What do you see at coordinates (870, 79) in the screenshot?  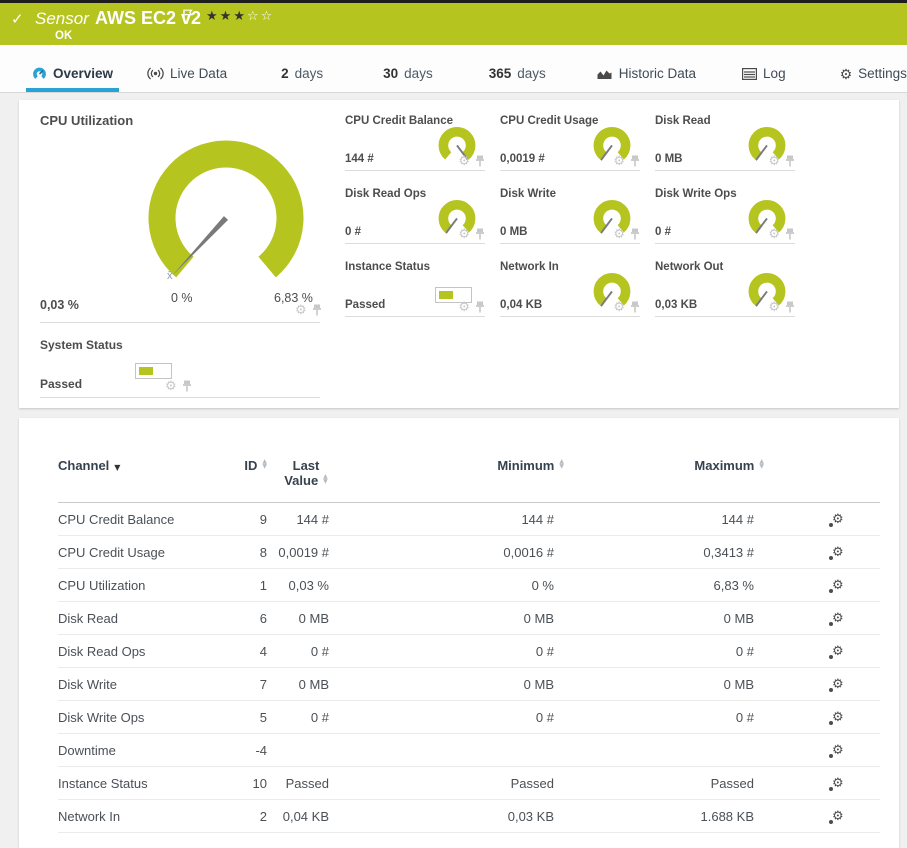 I see `tab-settings: ⚙ Settings` at bounding box center [870, 79].